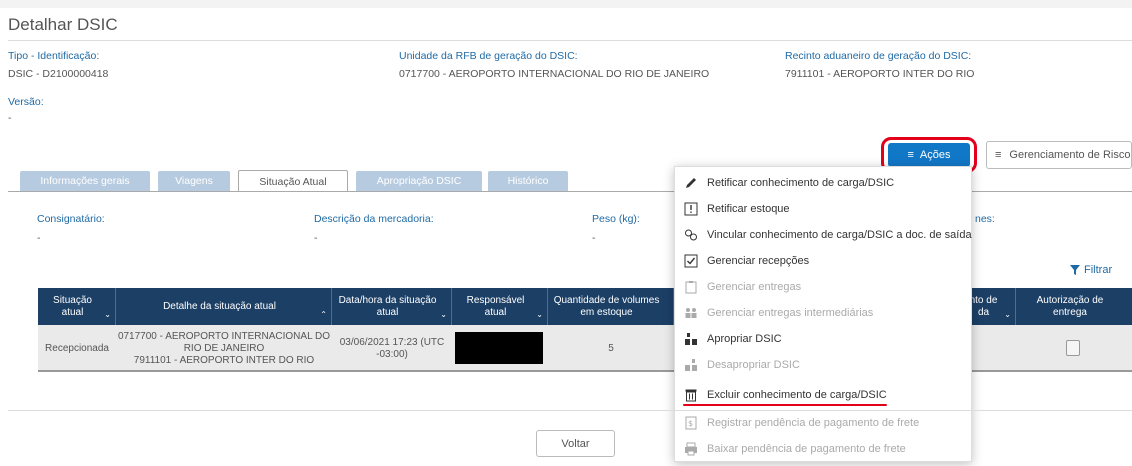  What do you see at coordinates (691, 339) in the screenshot?
I see `allocate-icon` at bounding box center [691, 339].